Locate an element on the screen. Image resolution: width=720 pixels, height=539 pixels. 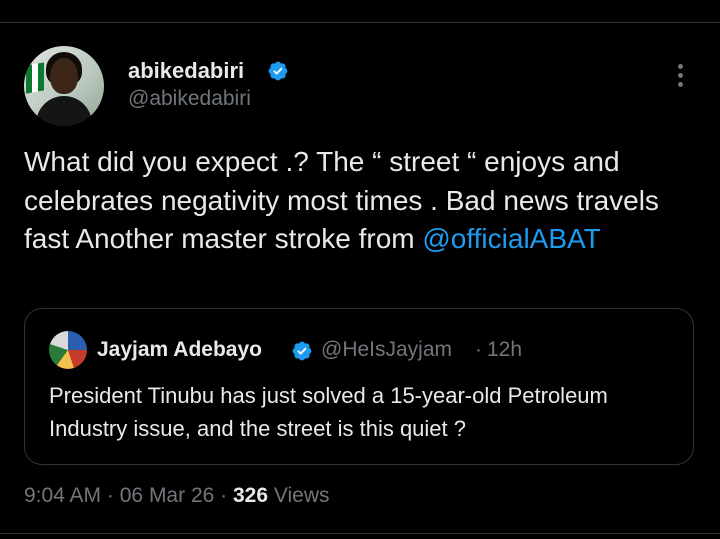
avatar-face is located at coordinates (64, 76).